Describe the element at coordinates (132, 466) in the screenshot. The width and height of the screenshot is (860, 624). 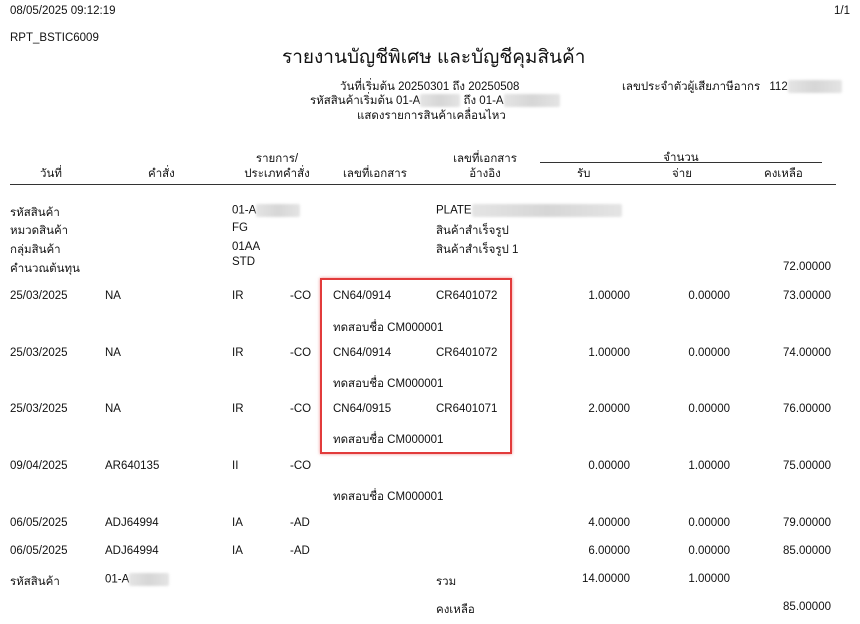
I see `row-order: AR640135` at that location.